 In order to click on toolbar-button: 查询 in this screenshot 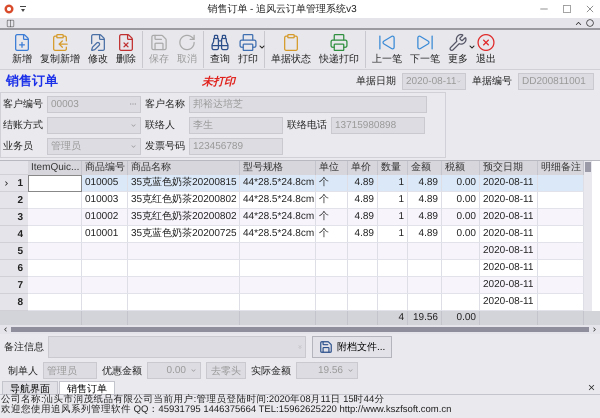, I will do `click(220, 49)`.